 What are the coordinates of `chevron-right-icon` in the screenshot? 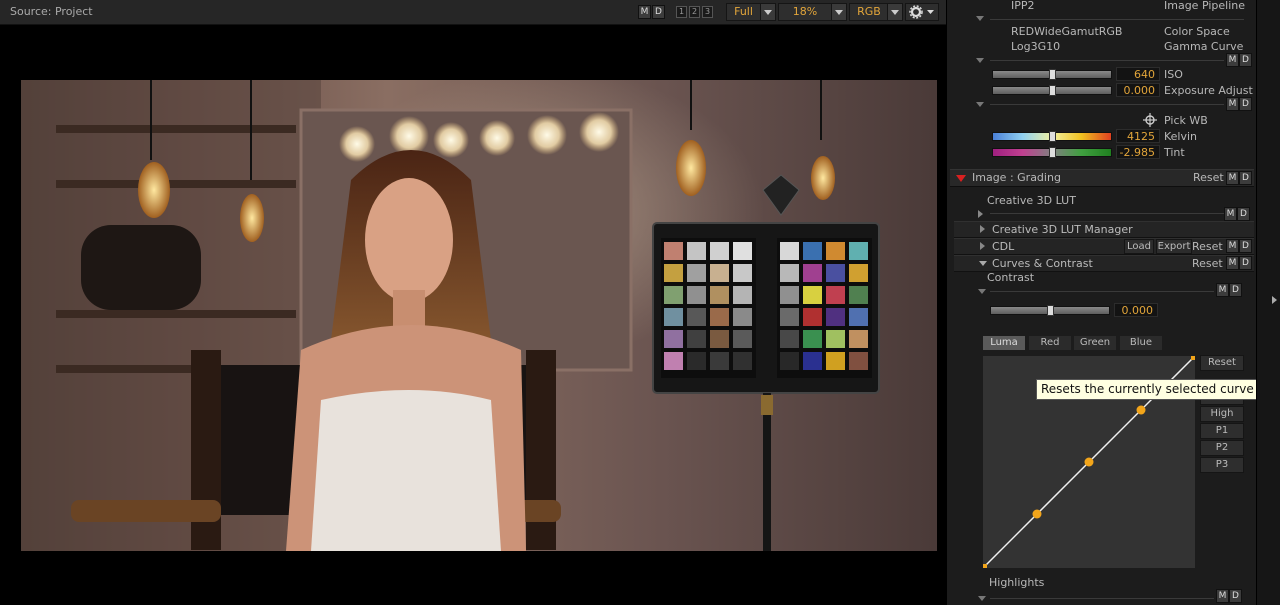 It's located at (1274, 300).